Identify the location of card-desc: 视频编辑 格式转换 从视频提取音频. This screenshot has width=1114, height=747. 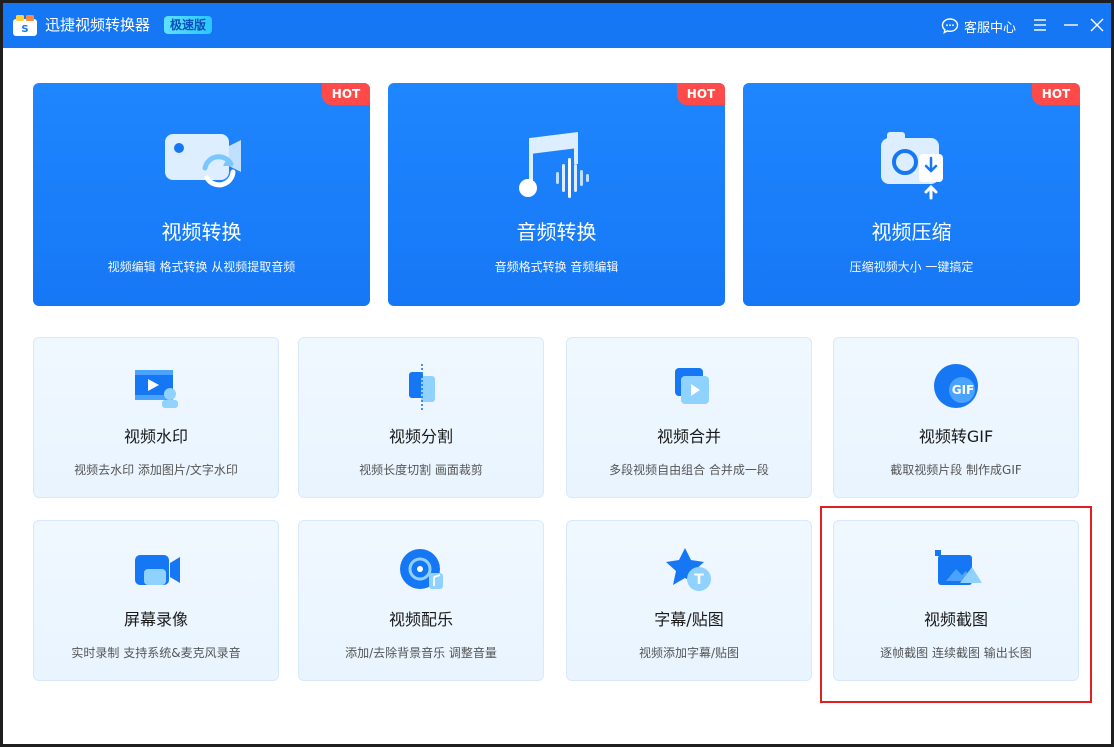
(201, 267).